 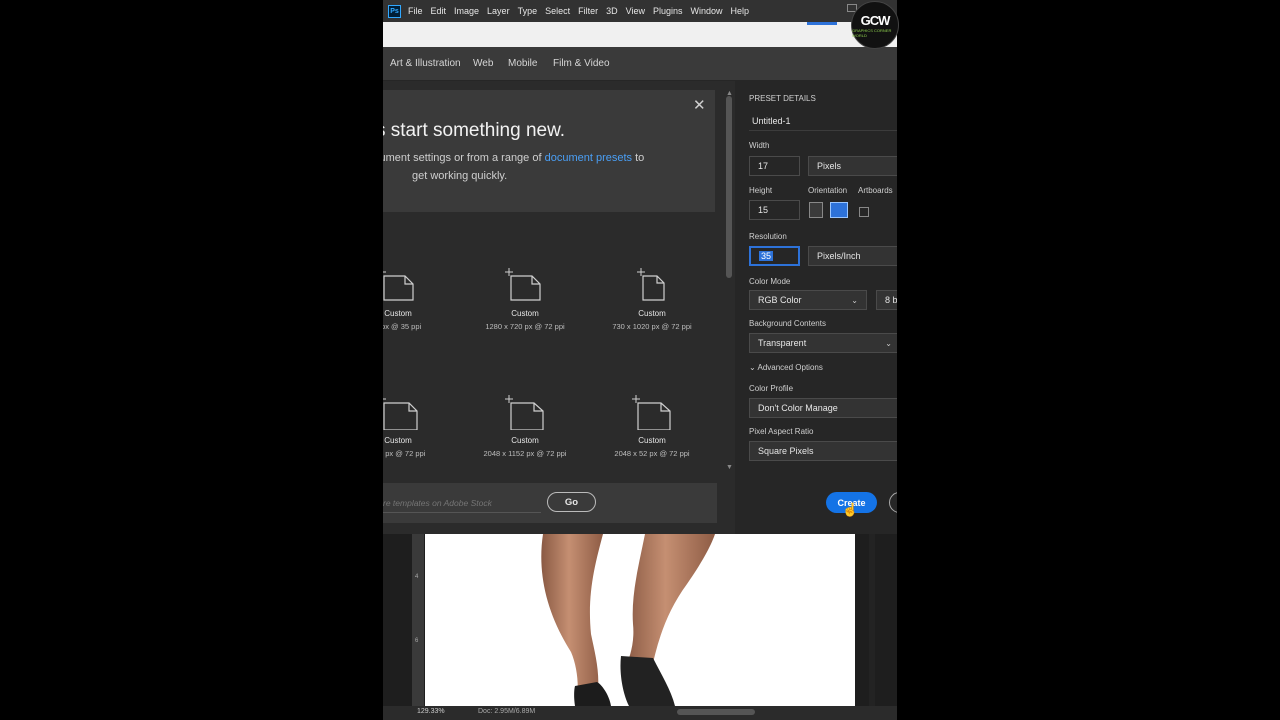 I want to click on vertical-ruler: 4 6, so click(x=418, y=620).